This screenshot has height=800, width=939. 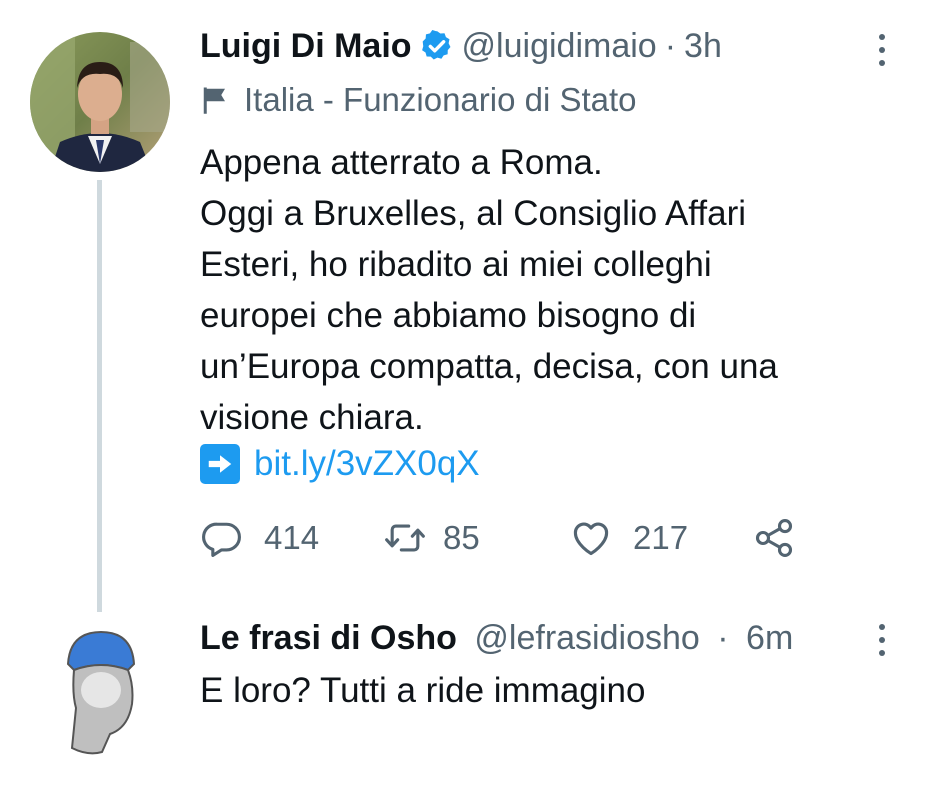 What do you see at coordinates (461, 537) in the screenshot?
I see `retweet-count: 85` at bounding box center [461, 537].